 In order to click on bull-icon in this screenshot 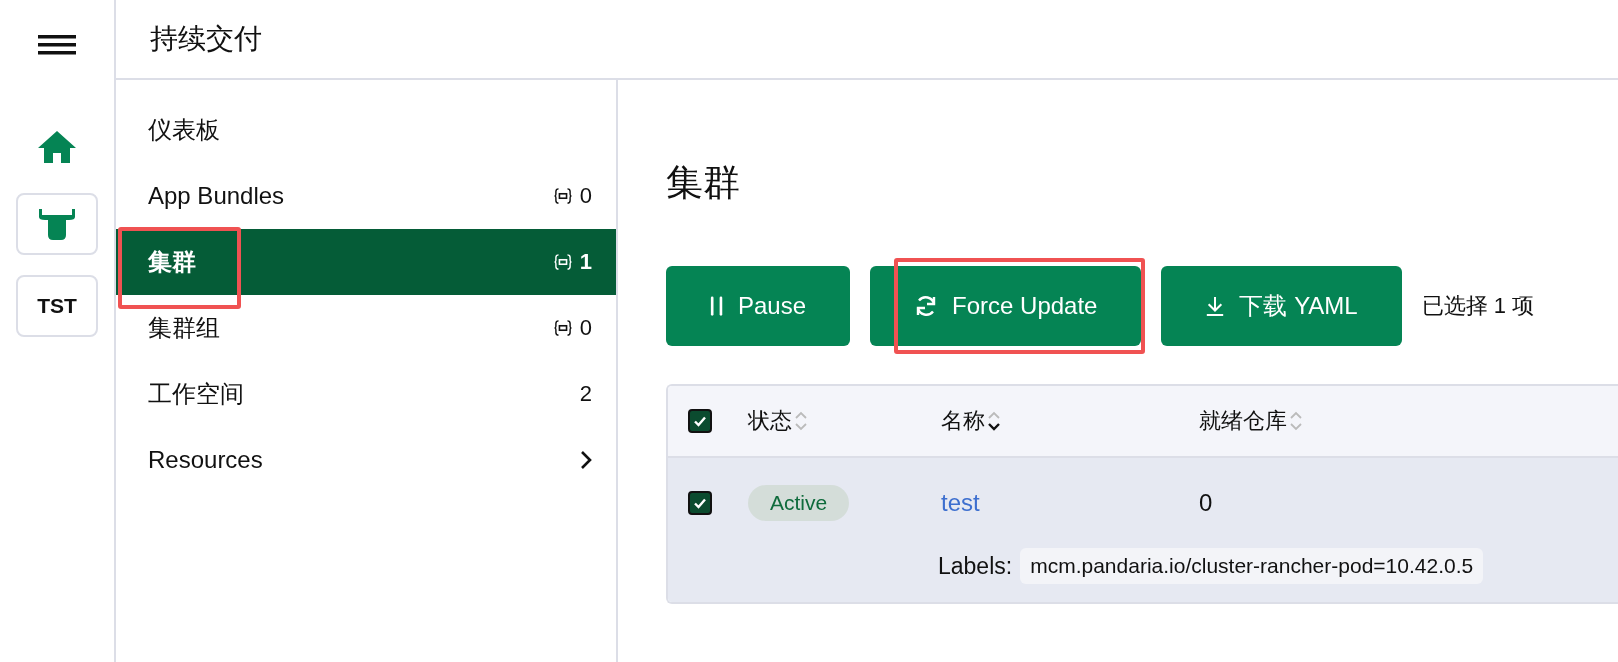, I will do `click(57, 224)`.